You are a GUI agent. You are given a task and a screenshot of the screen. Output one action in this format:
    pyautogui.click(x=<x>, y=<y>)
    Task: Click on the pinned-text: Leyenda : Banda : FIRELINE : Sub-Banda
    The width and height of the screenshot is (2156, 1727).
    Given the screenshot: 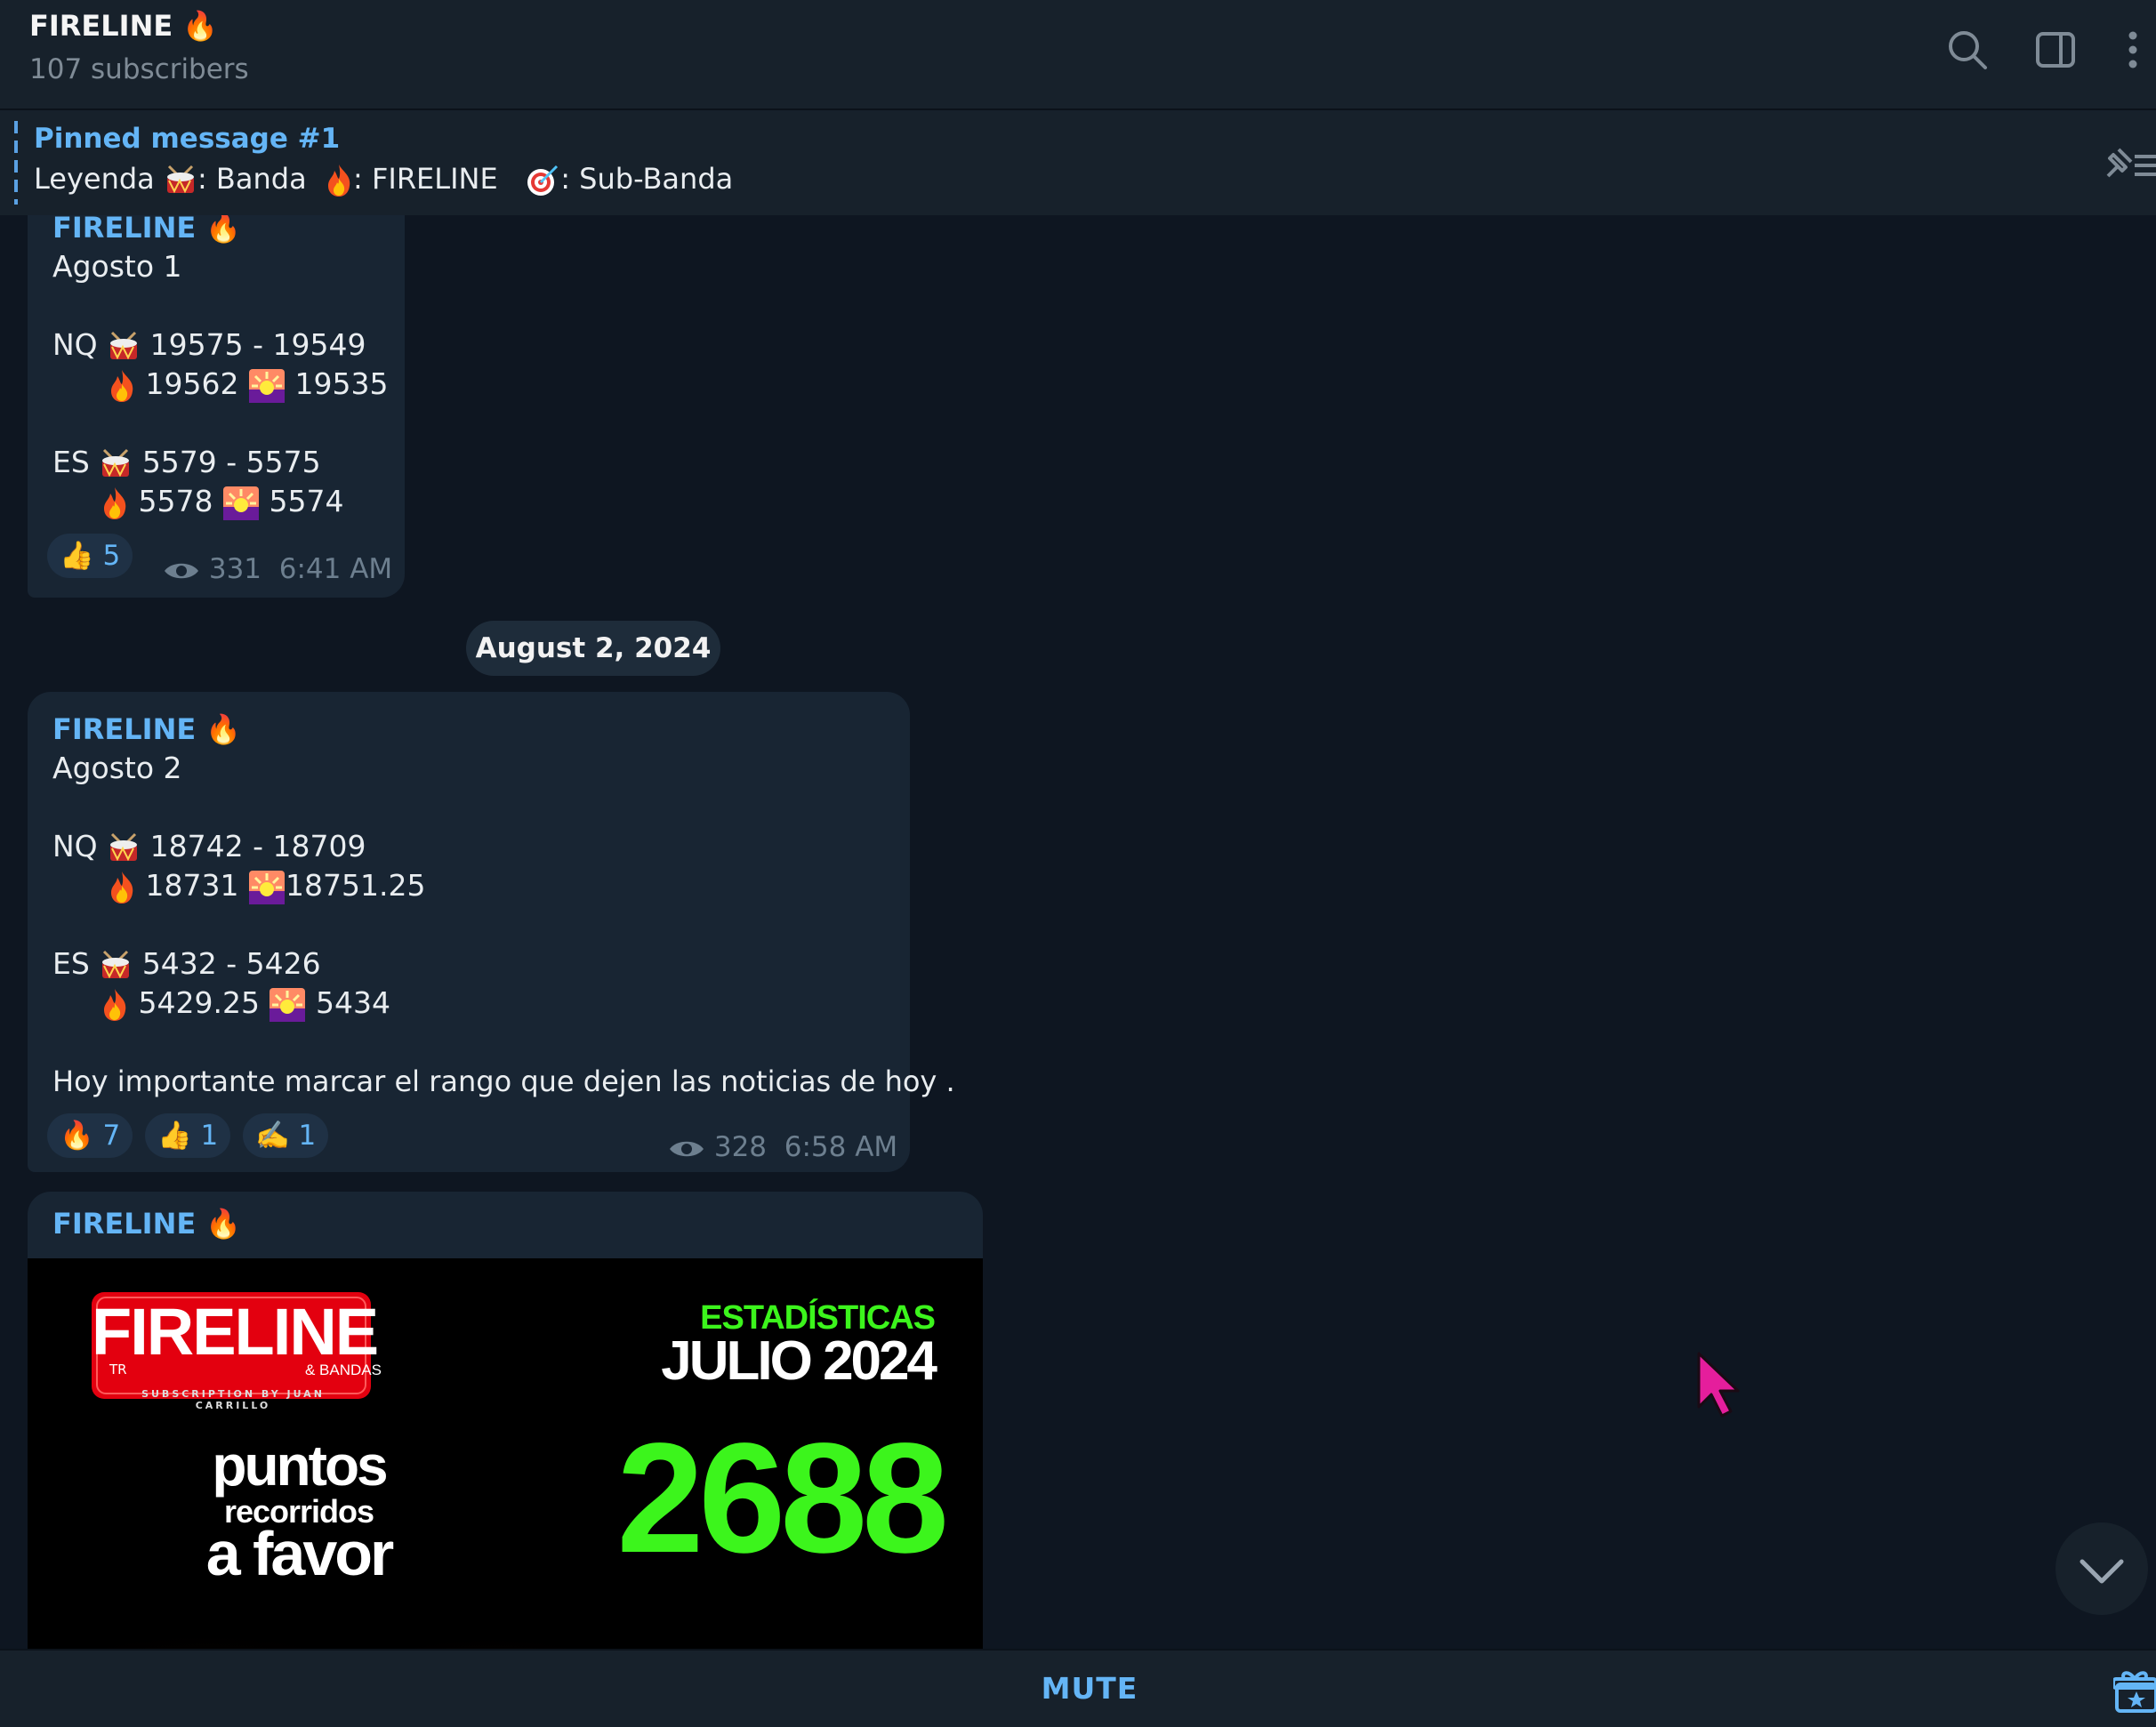 What is the action you would take?
    pyautogui.click(x=383, y=180)
    